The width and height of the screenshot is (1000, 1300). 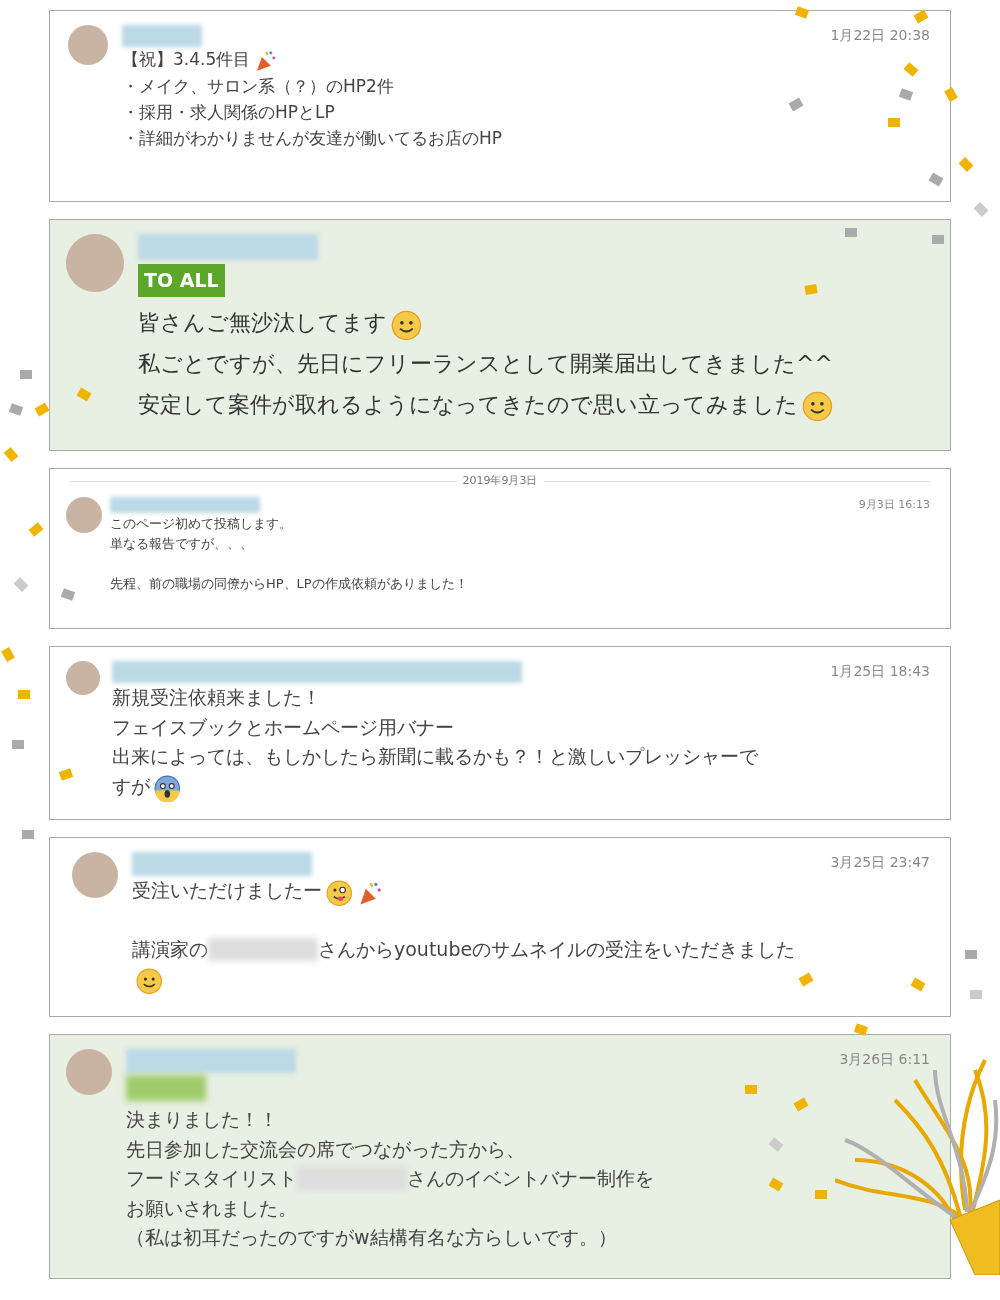 What do you see at coordinates (557, 950) in the screenshot?
I see `message-text: さんからyoutubeのサムネイルの受注をいただきました` at bounding box center [557, 950].